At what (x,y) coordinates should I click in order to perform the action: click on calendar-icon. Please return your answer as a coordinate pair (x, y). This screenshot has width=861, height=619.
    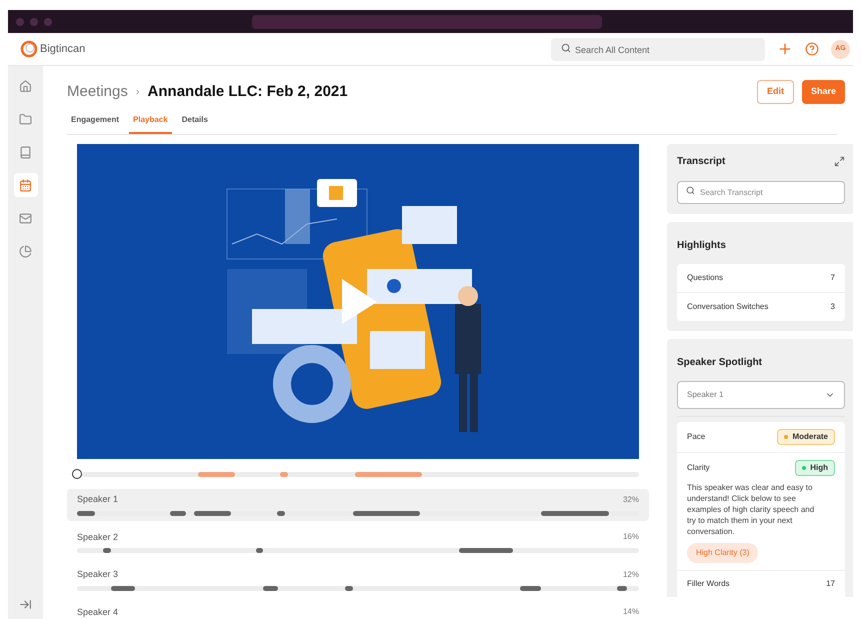
    Looking at the image, I should click on (25, 185).